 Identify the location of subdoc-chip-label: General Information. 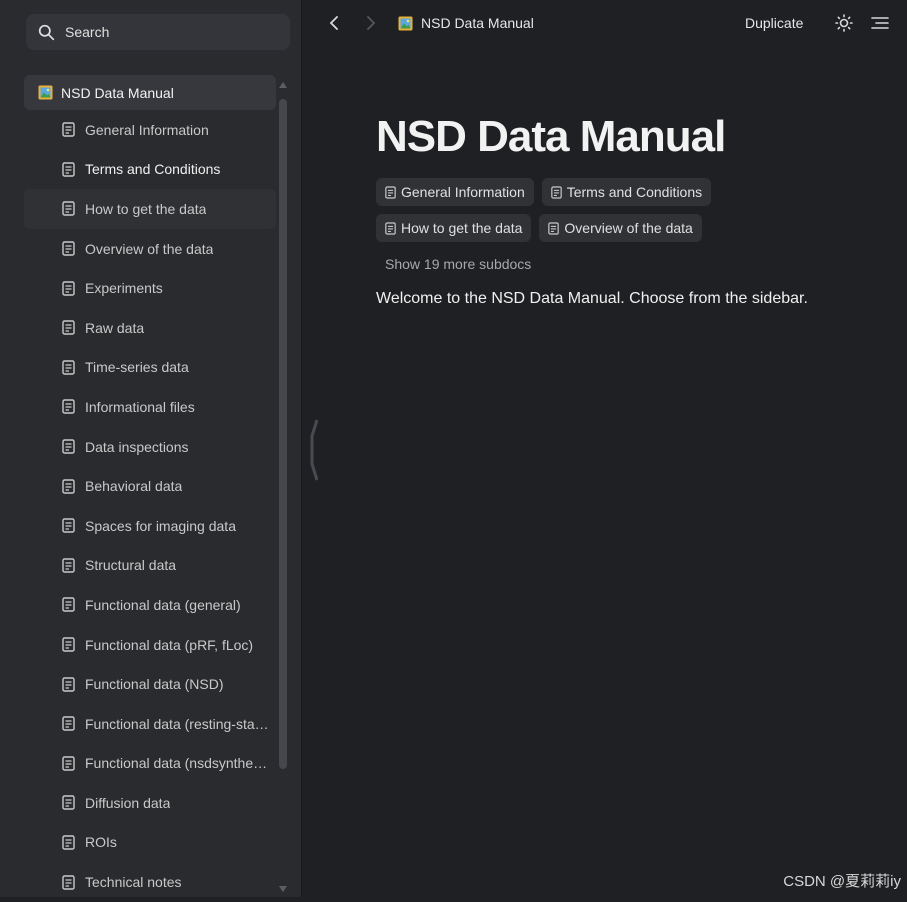
(463, 192).